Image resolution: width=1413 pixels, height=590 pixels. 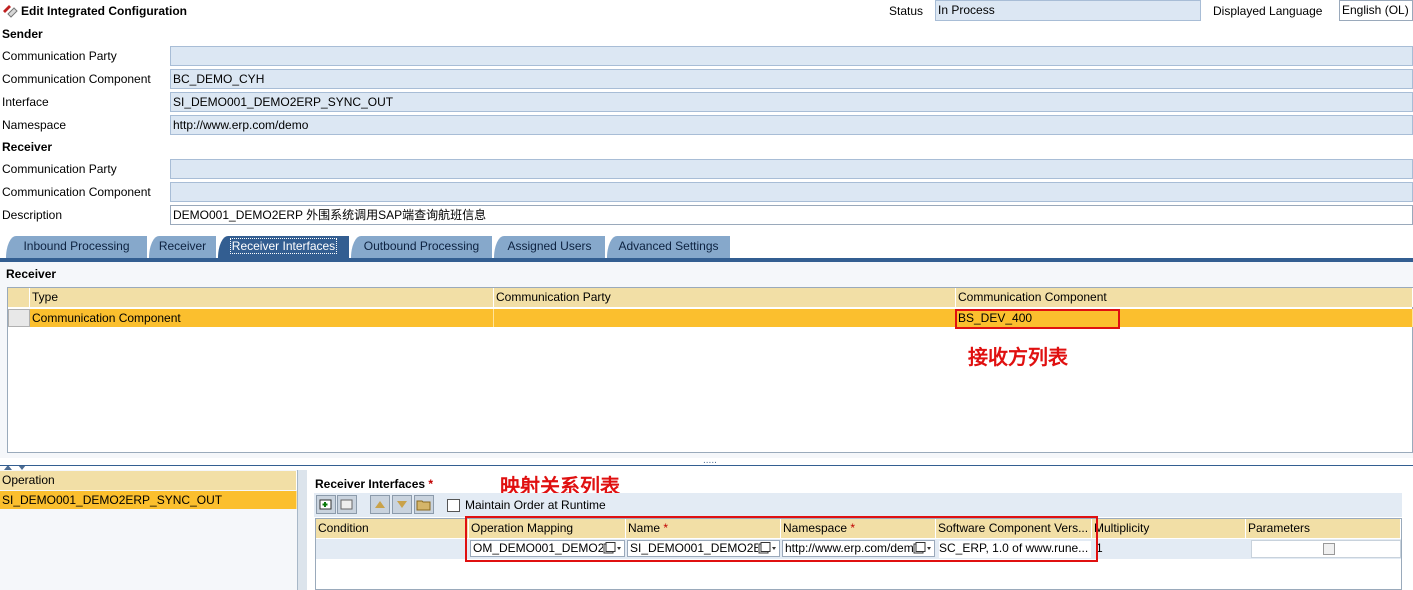 What do you see at coordinates (1169, 528) in the screenshot?
I see `col-header-multiplicity: Multiplicity` at bounding box center [1169, 528].